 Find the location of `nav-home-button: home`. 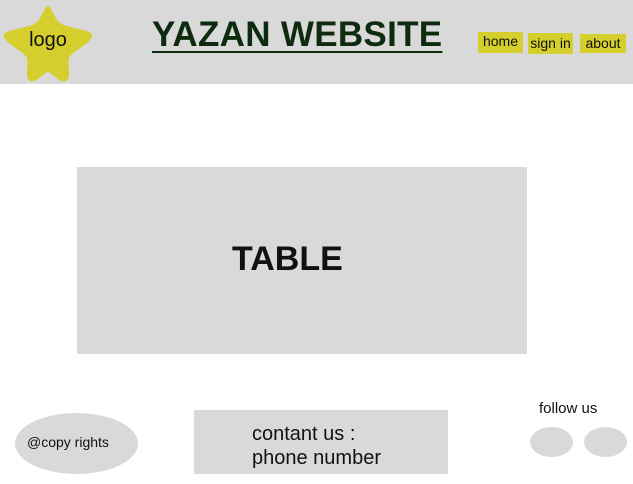

nav-home-button: home is located at coordinates (500, 42).